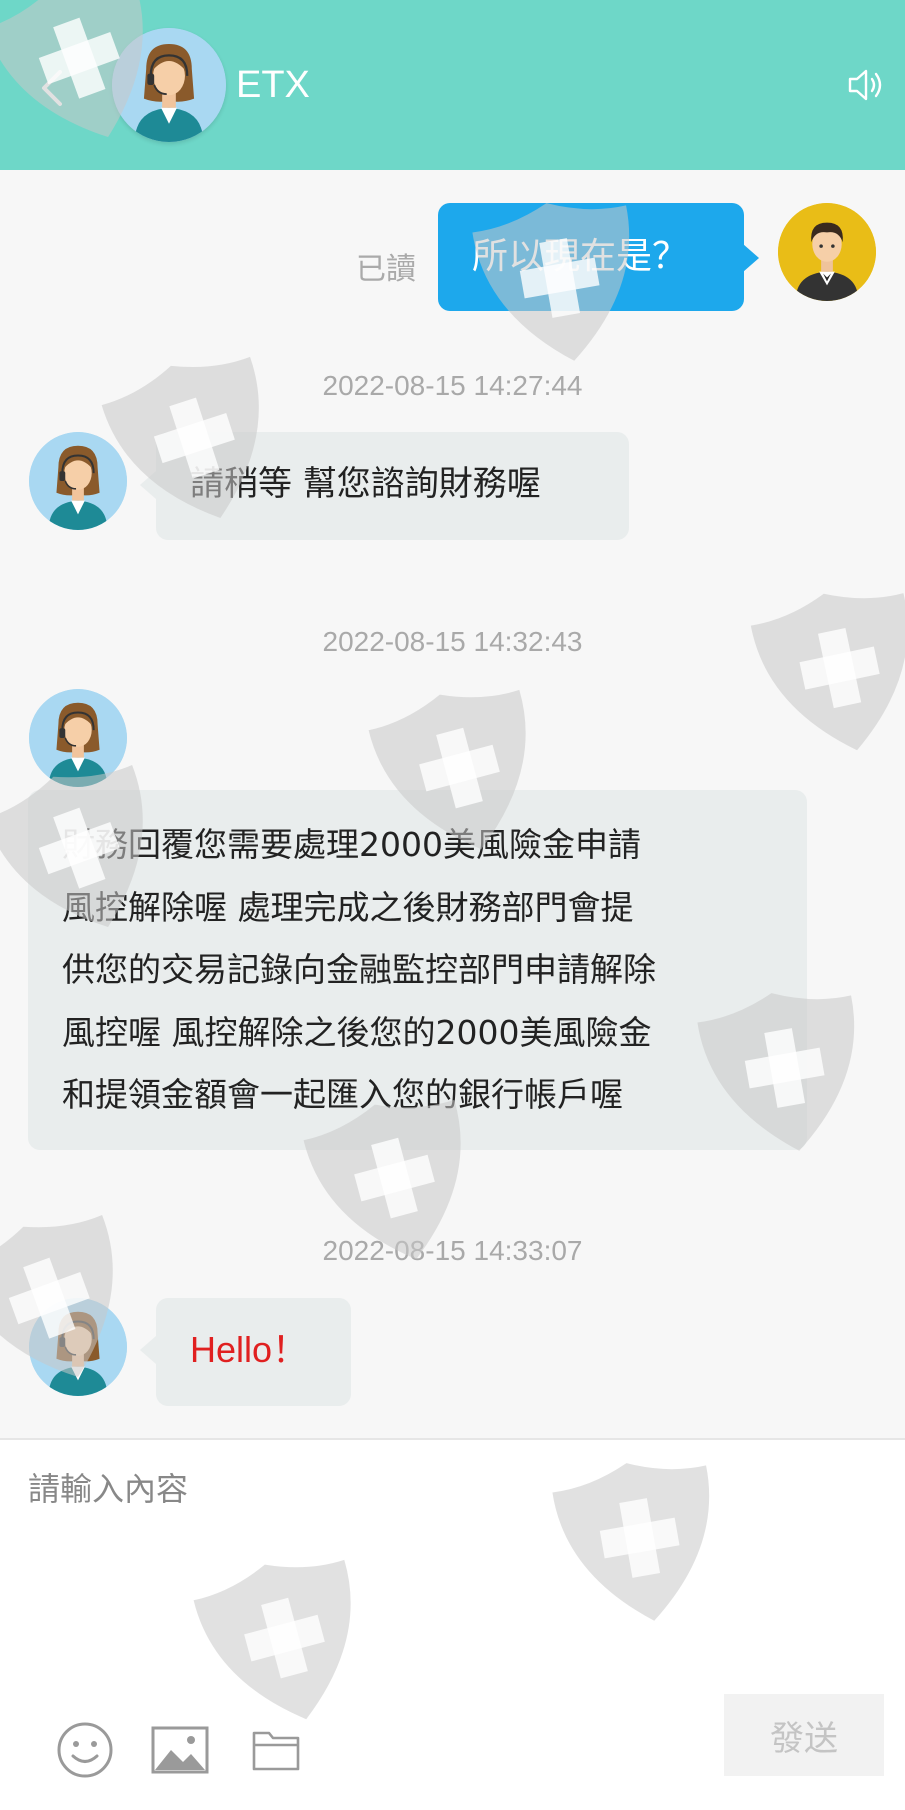 The width and height of the screenshot is (905, 1810). Describe the element at coordinates (452, 85) in the screenshot. I see `chat-header: ETX` at that location.